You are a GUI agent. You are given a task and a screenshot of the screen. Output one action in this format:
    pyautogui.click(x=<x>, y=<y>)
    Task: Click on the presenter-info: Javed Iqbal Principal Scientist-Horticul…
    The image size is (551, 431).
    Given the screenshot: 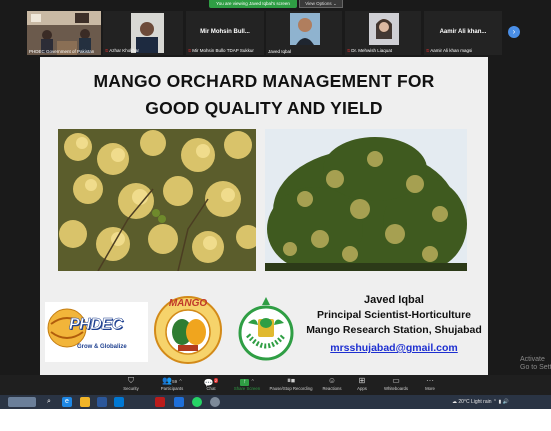 What is the action you would take?
    pyautogui.click(x=394, y=324)
    